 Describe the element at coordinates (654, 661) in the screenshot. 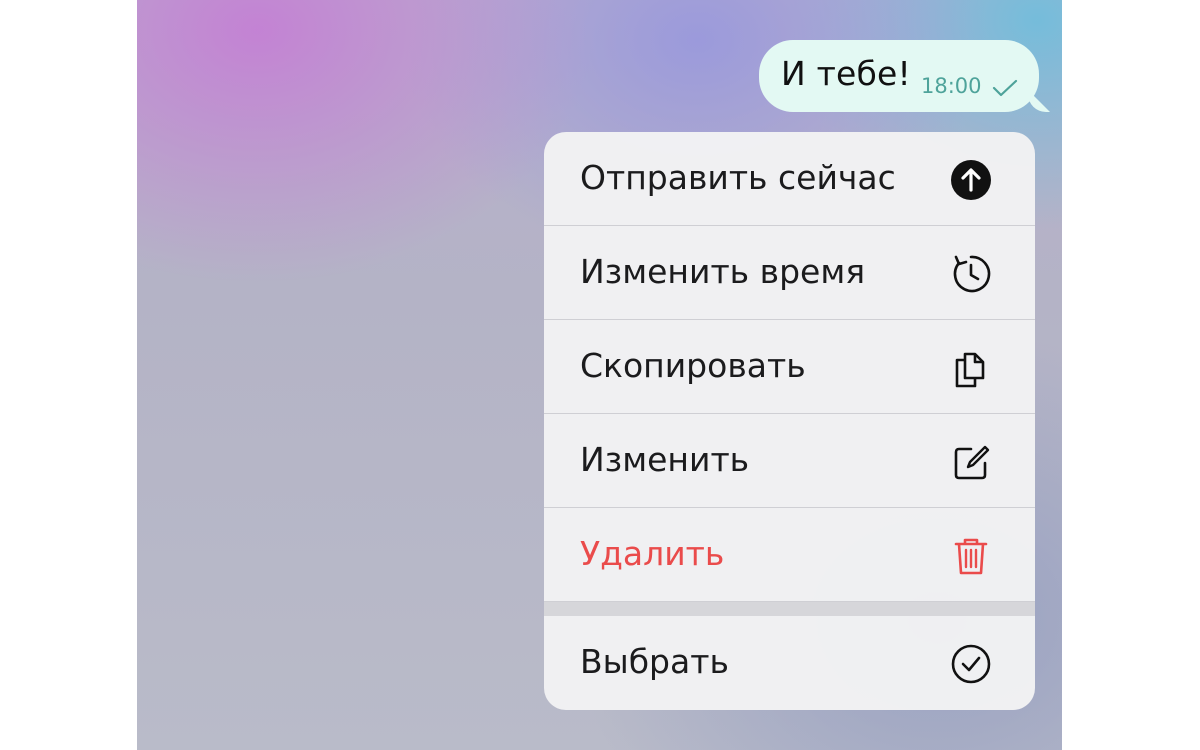

I see `menu-item-label: Выбрать` at that location.